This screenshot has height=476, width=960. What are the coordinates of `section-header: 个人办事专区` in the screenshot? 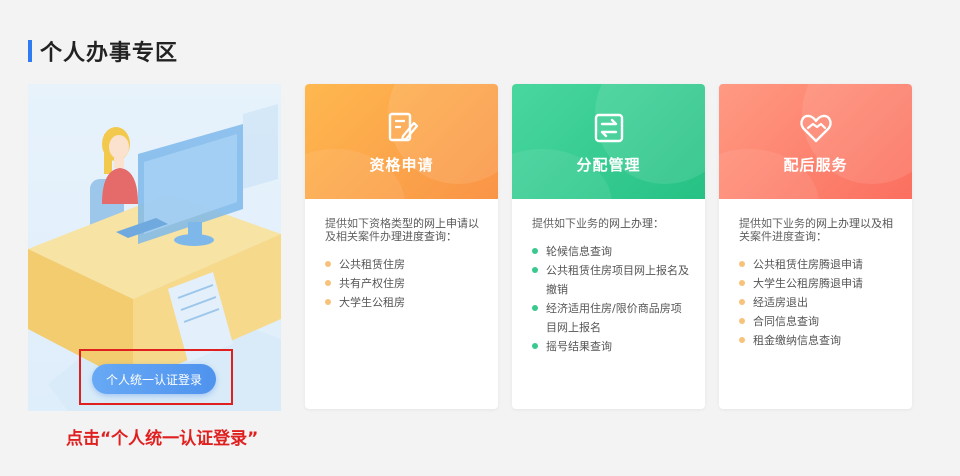 It's located at (103, 52).